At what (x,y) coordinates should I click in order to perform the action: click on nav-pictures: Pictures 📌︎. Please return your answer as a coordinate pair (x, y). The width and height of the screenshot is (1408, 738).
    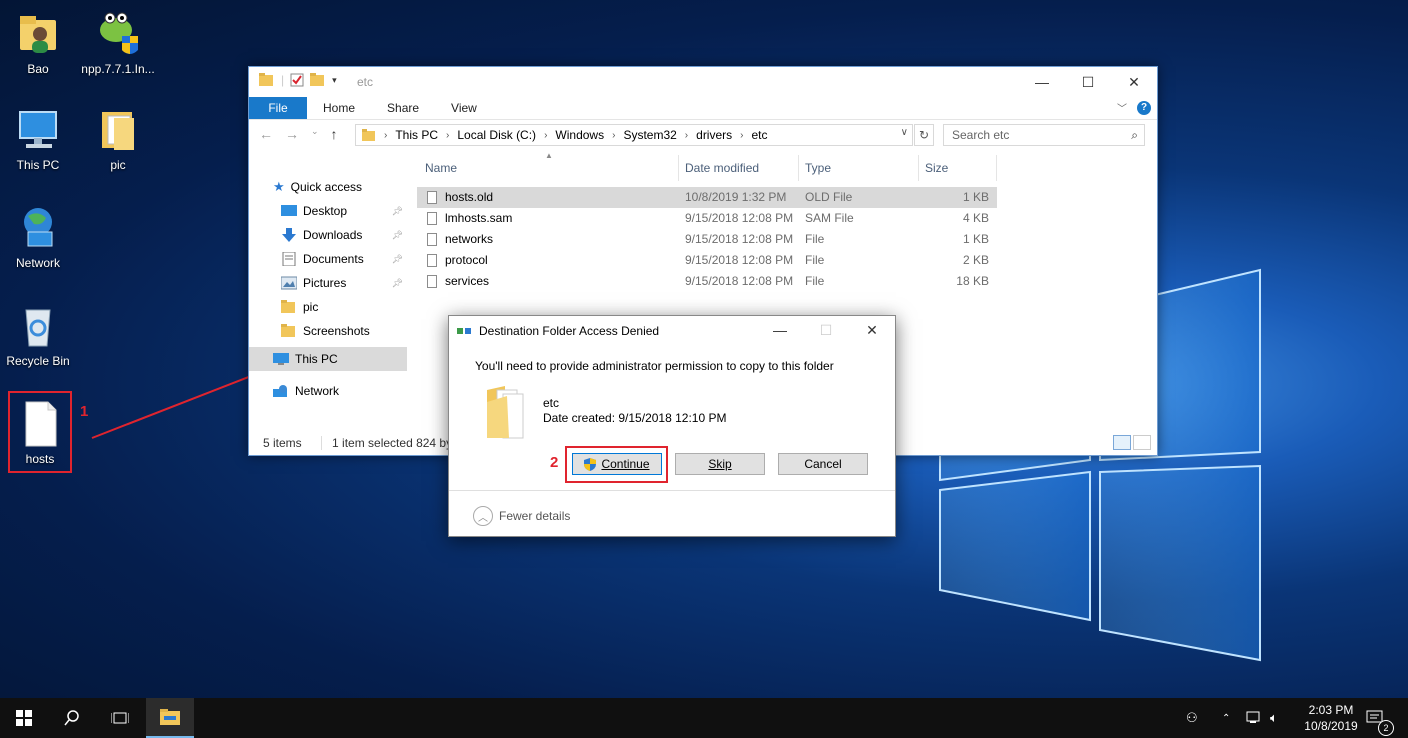
    Looking at the image, I should click on (328, 283).